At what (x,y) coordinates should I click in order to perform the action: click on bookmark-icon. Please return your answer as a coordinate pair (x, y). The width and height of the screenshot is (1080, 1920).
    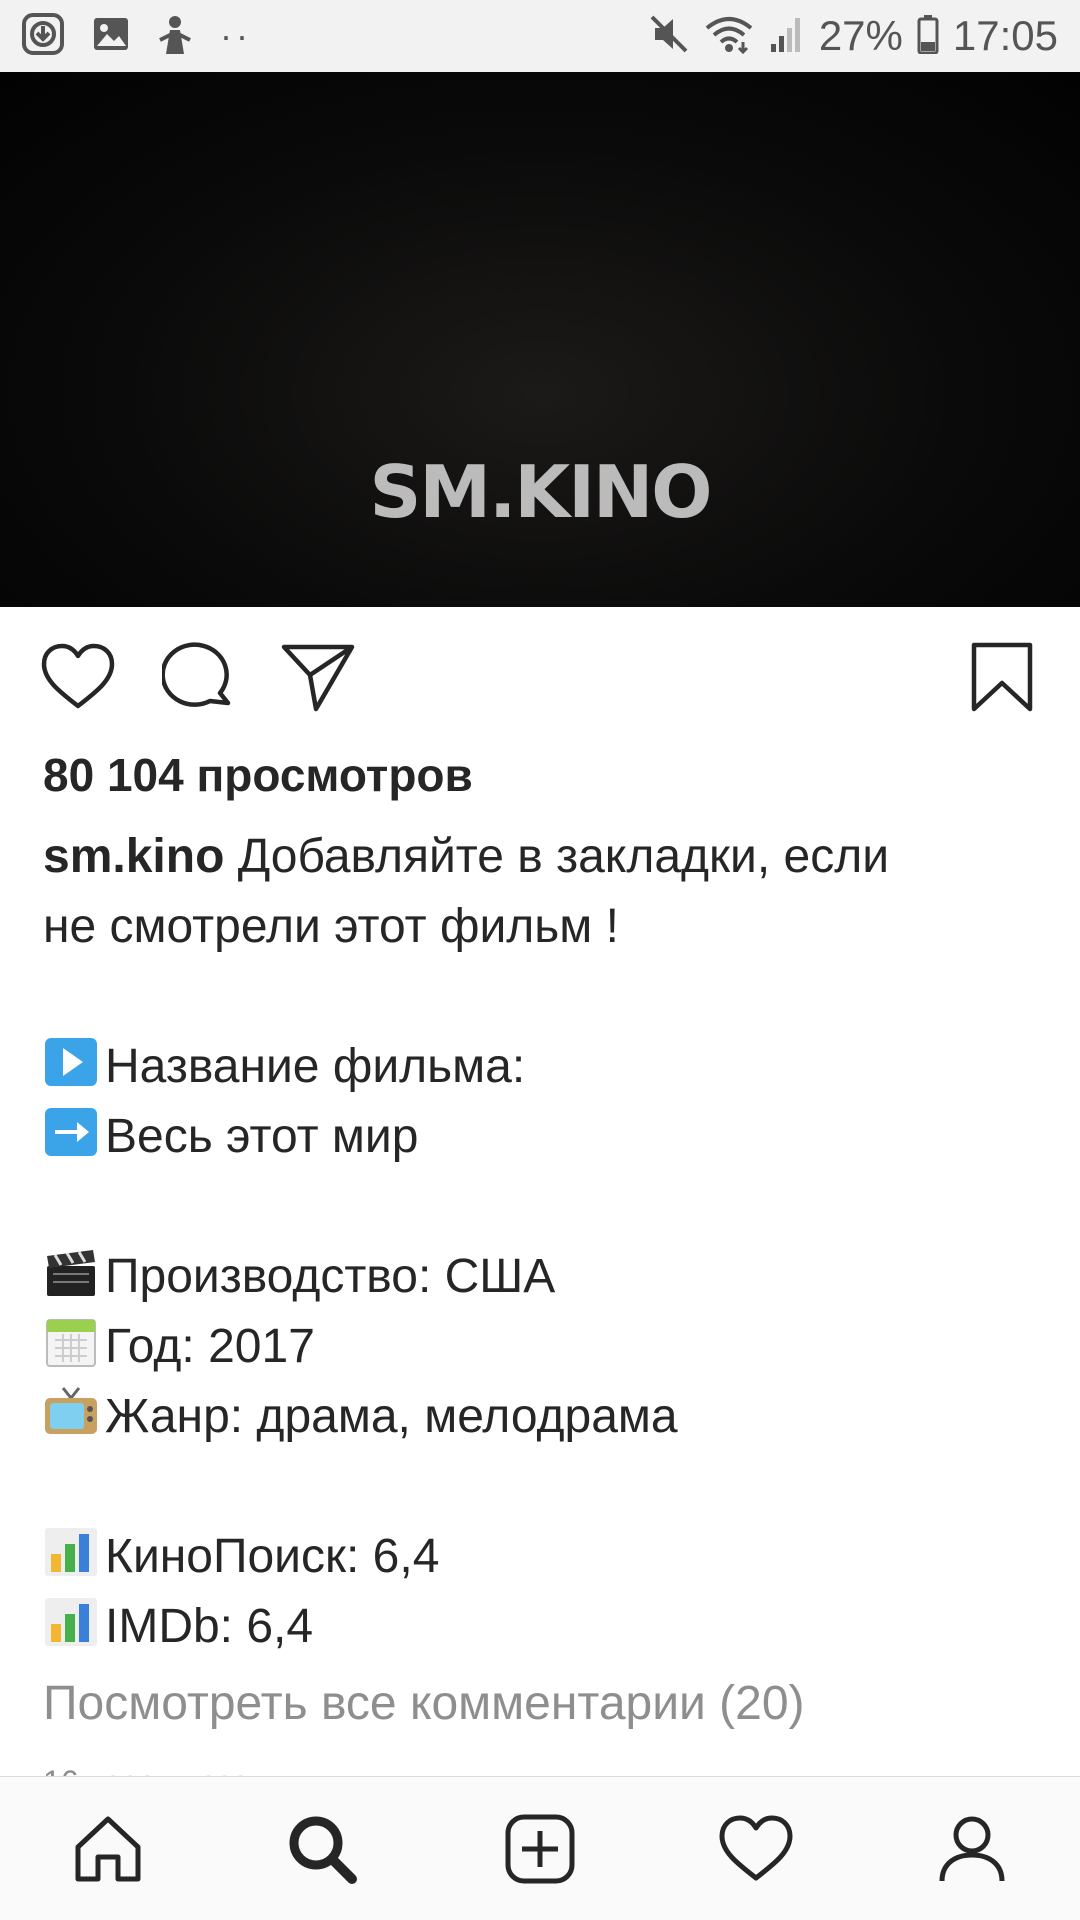
    Looking at the image, I should click on (1002, 677).